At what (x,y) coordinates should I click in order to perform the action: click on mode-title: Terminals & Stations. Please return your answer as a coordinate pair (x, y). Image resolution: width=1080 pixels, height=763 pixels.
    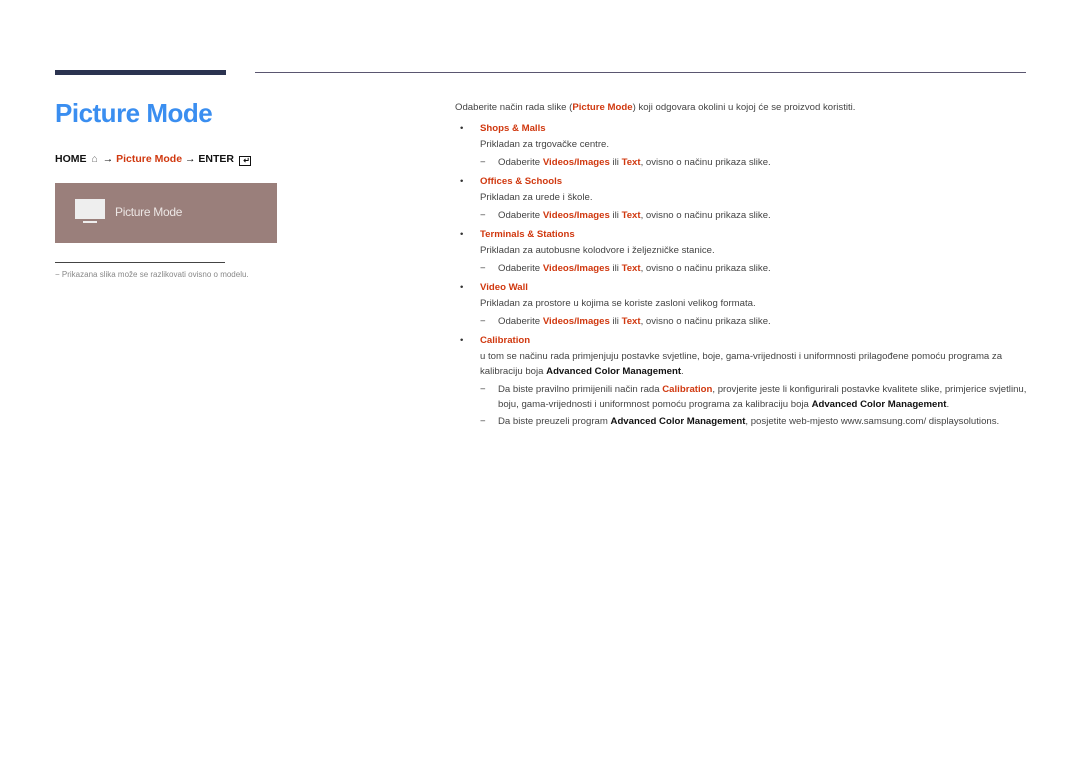
    Looking at the image, I should click on (527, 234).